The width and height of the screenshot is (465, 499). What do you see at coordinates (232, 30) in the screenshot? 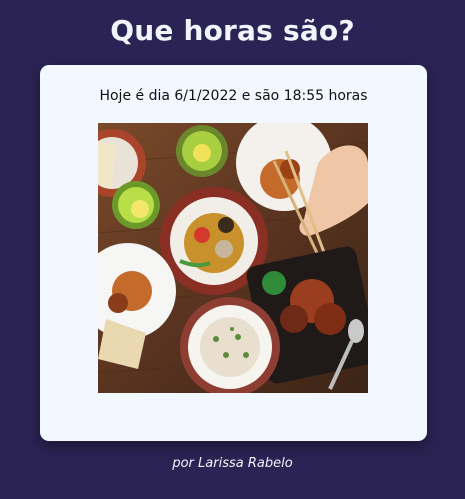
I see `page-title: Que horas são?` at bounding box center [232, 30].